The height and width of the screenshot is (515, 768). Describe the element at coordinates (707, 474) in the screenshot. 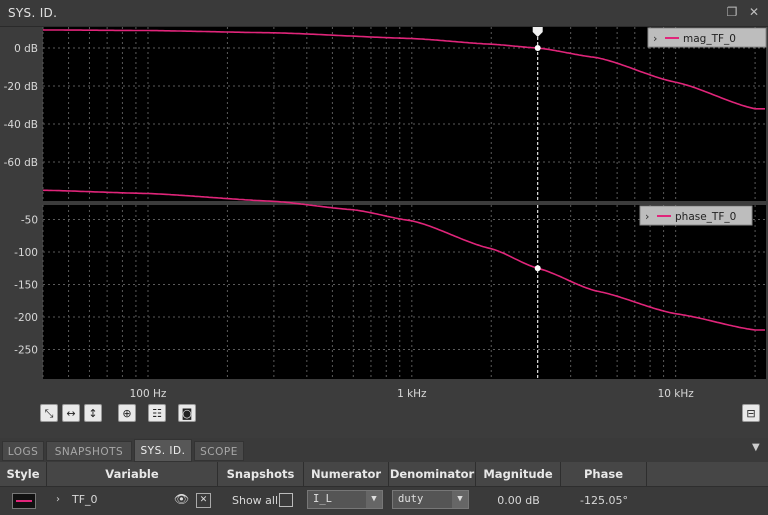

I see `header-filler` at that location.